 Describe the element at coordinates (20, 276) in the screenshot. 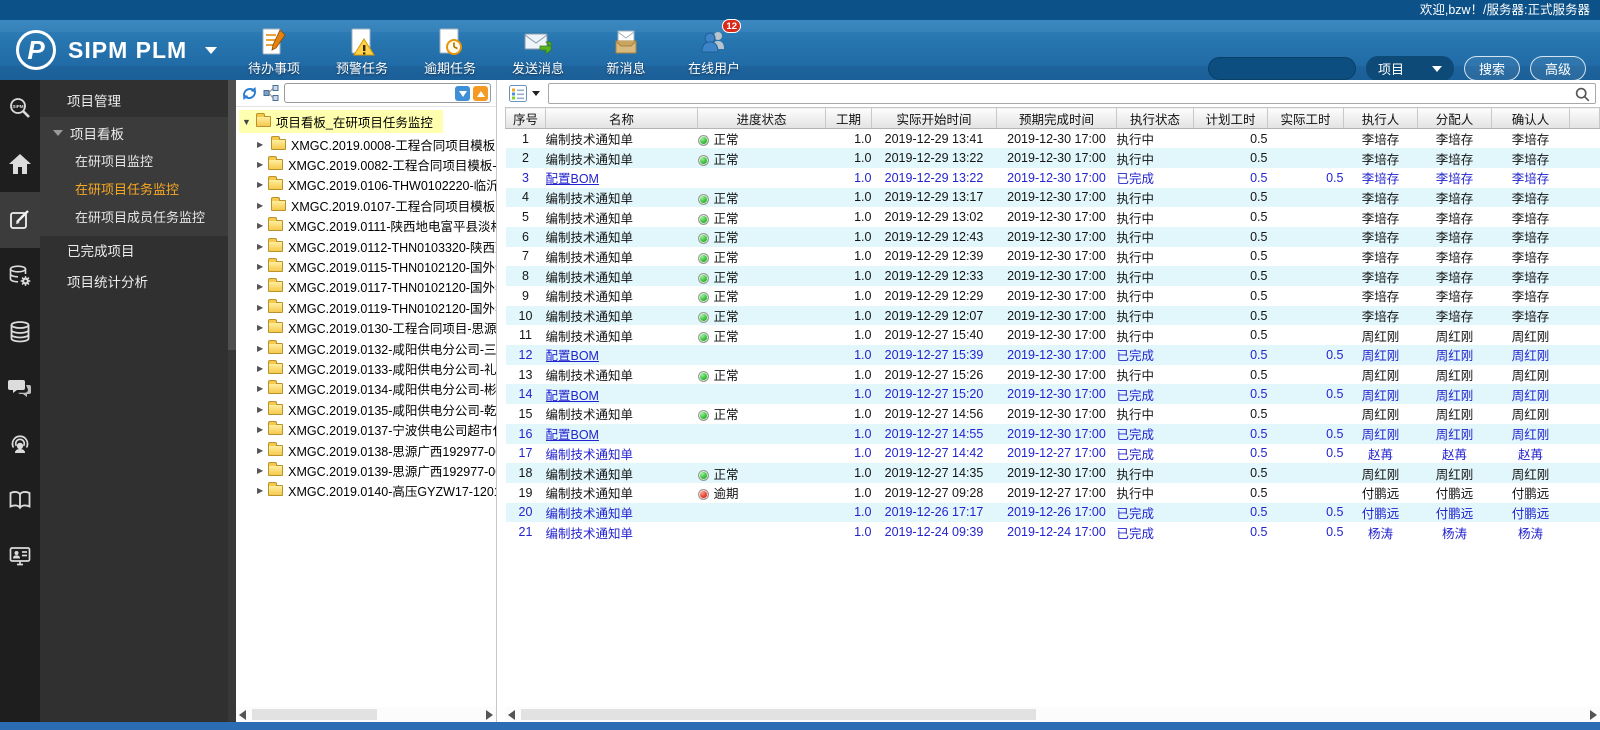

I see `rail-item-data-config` at that location.